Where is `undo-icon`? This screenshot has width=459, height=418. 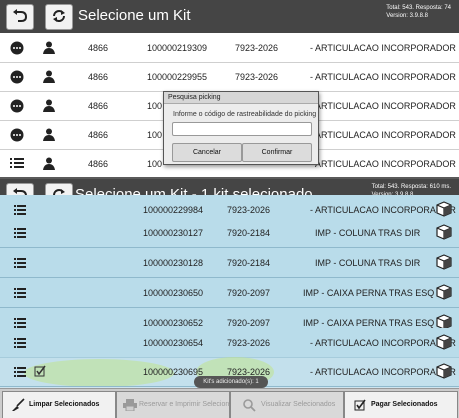 undo-icon is located at coordinates (20, 15).